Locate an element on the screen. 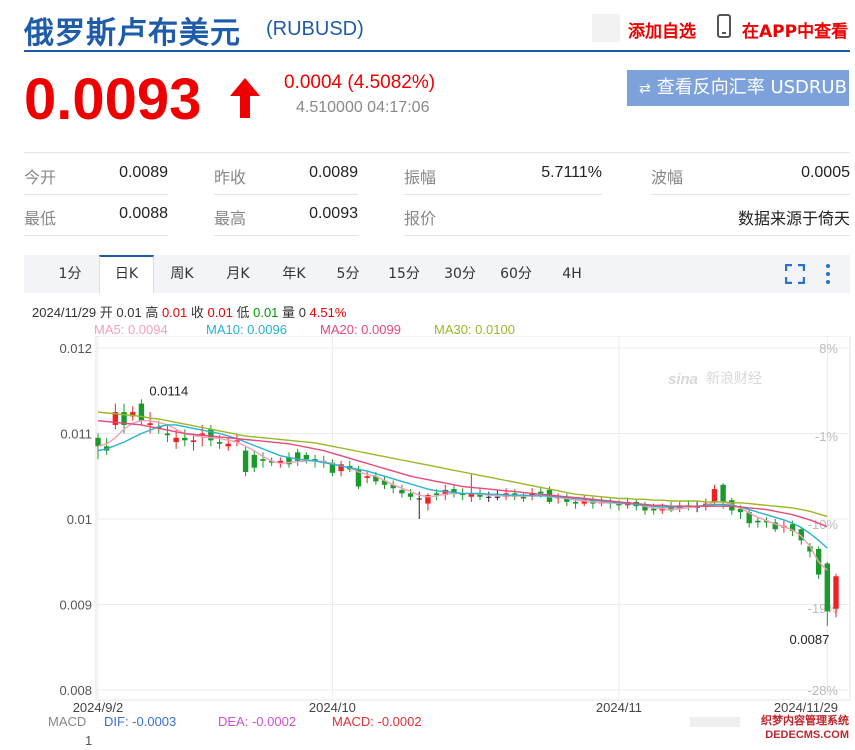 Image resolution: width=855 pixels, height=750 pixels. tab-daily-k: 日K is located at coordinates (126, 274).